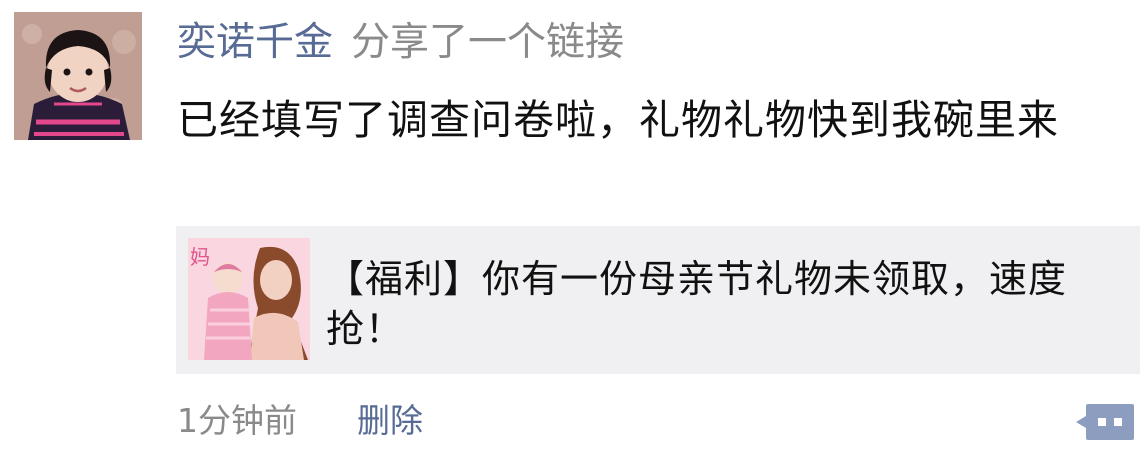  I want to click on post-timestamp: 1分钟前, so click(237, 420).